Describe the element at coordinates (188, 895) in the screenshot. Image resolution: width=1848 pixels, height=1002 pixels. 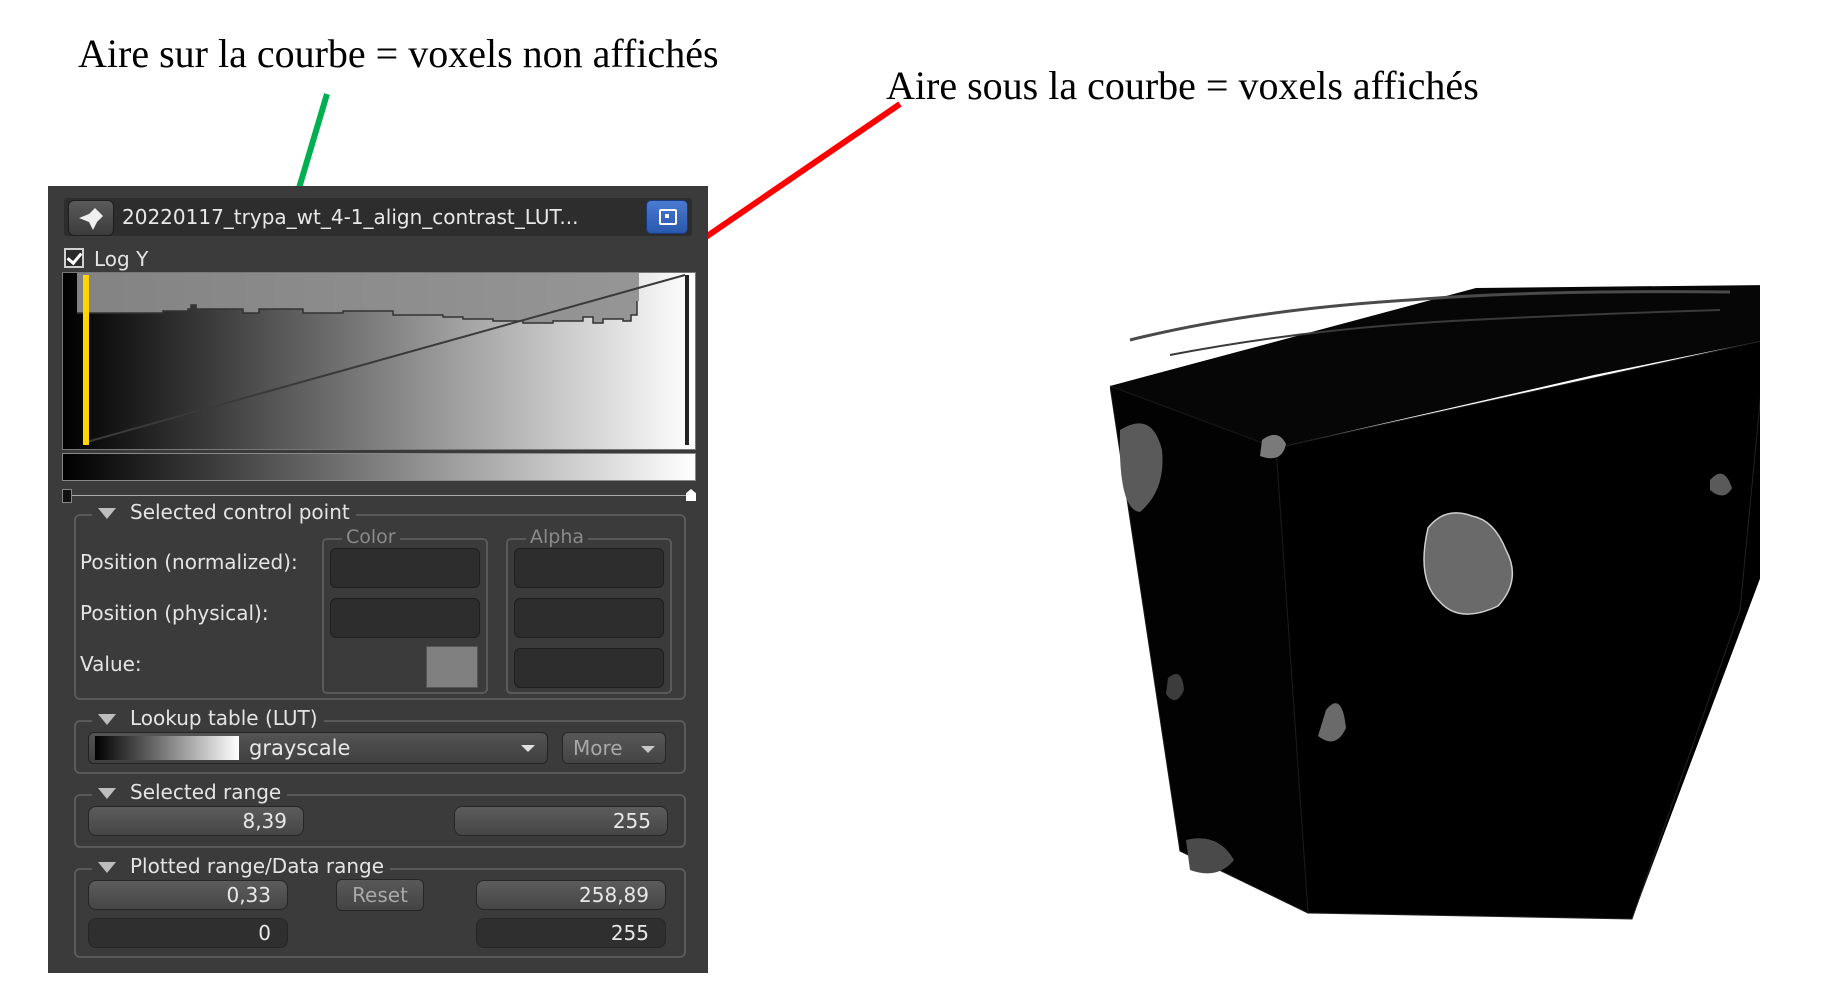
I see `plotted-range-min: 0,33` at that location.